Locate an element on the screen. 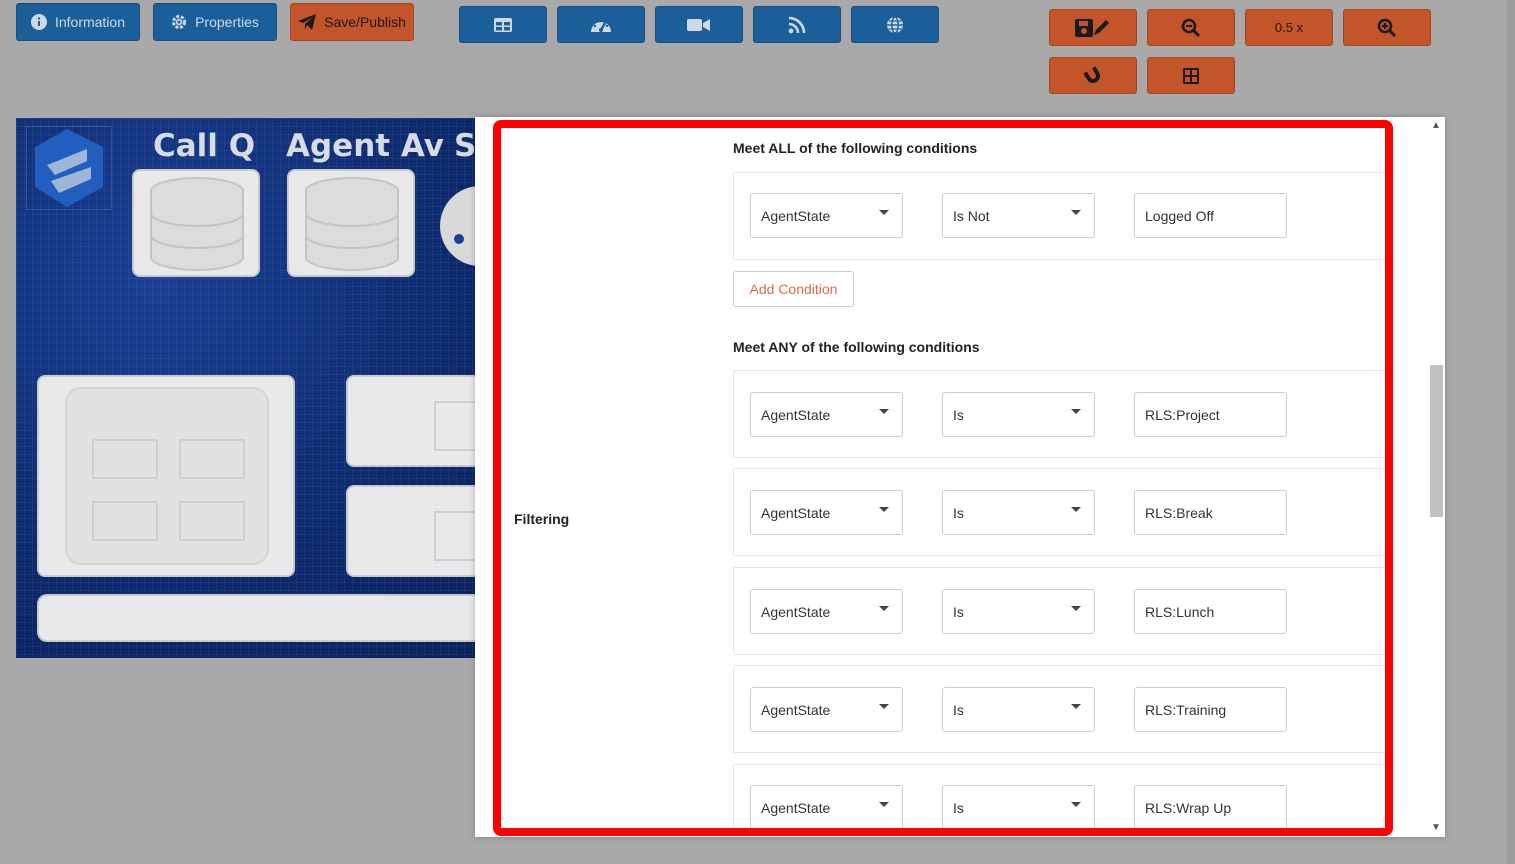  call-q-widget is located at coordinates (196, 223).